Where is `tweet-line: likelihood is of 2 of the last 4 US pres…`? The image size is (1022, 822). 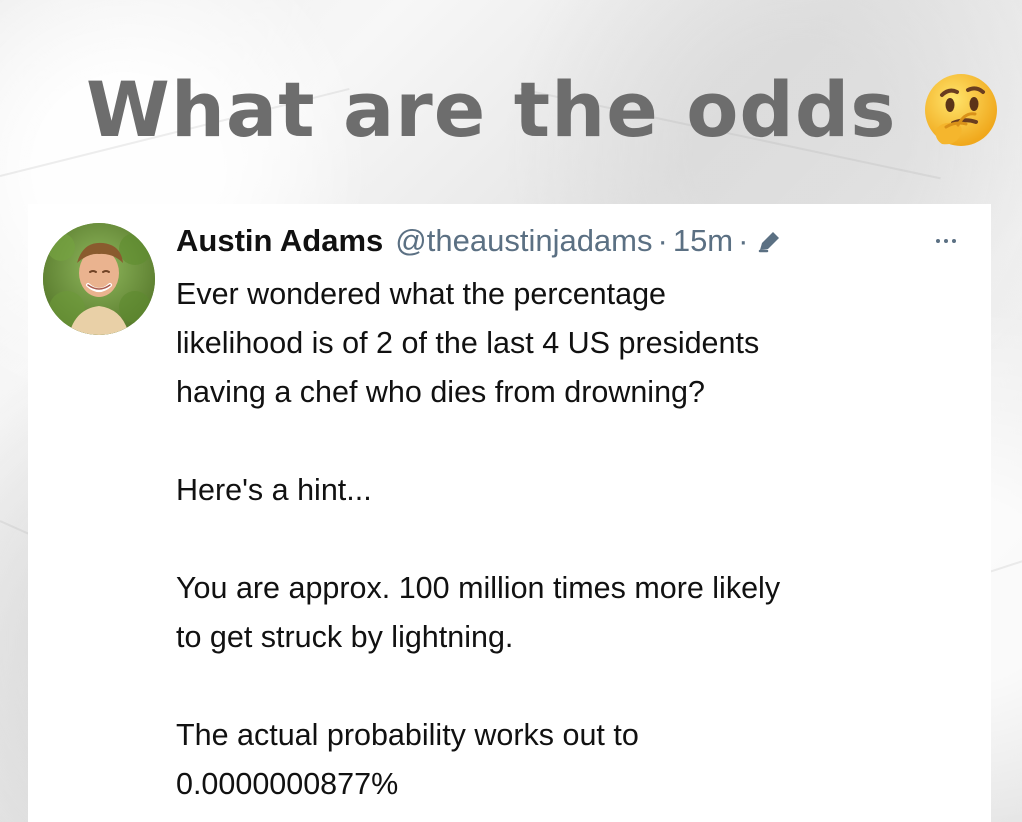
tweet-line: likelihood is of 2 of the last 4 US pres… is located at coordinates (468, 343).